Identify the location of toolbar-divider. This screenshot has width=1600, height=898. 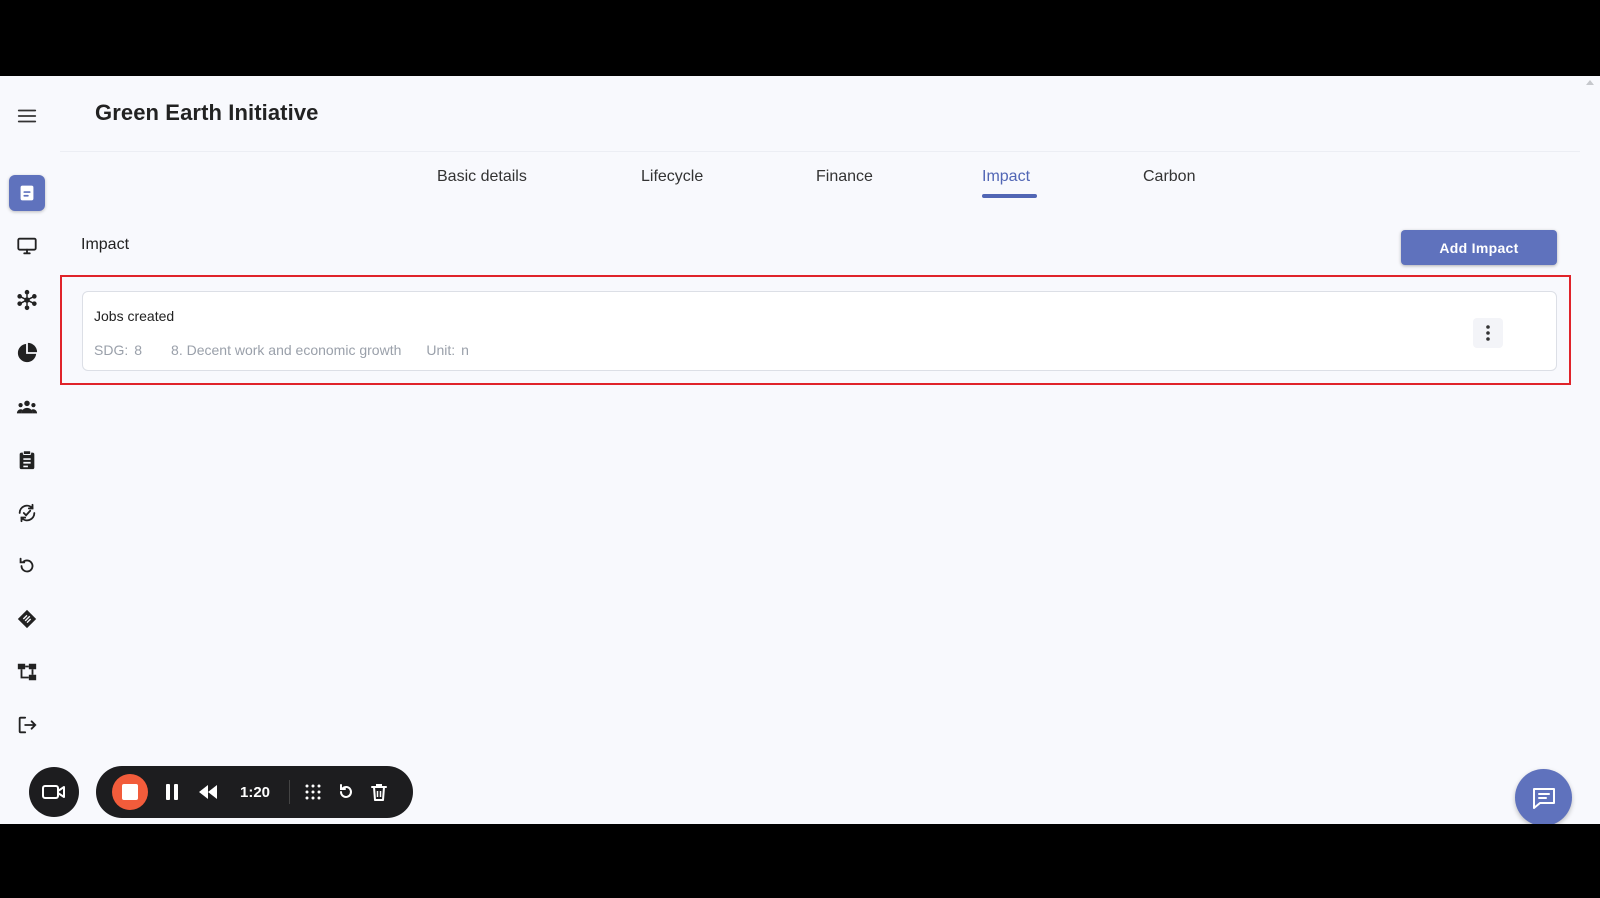
(289, 792).